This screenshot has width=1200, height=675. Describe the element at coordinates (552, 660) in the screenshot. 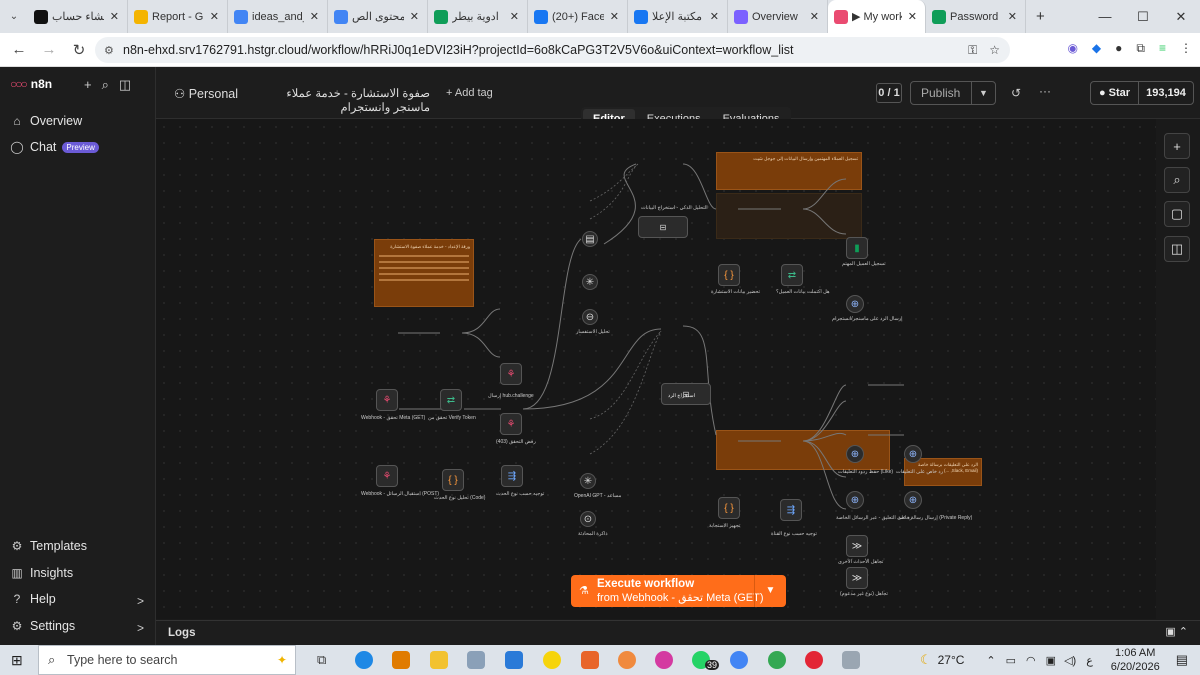

I see `snapchat-icon` at that location.